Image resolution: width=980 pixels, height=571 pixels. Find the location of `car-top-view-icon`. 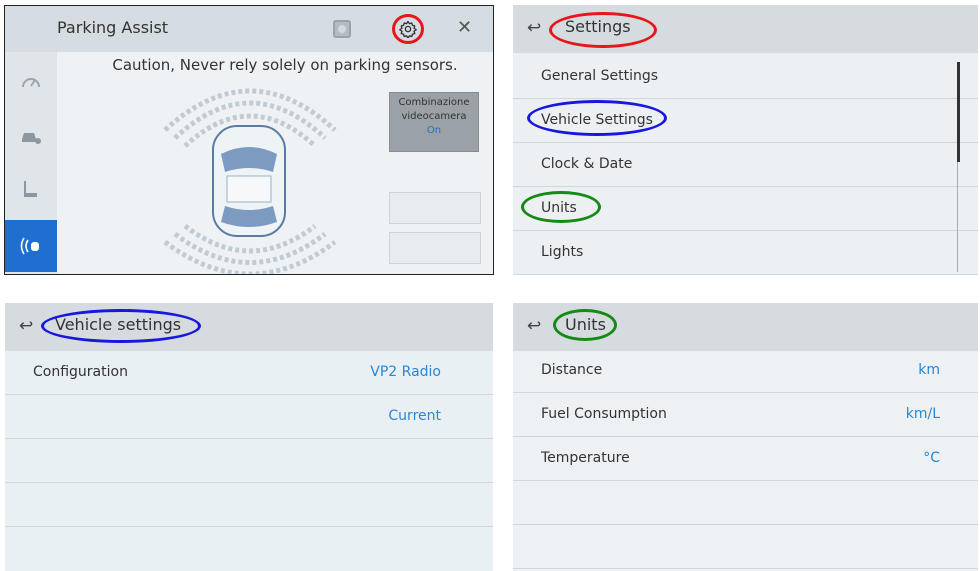

car-top-view-icon is located at coordinates (249, 181).